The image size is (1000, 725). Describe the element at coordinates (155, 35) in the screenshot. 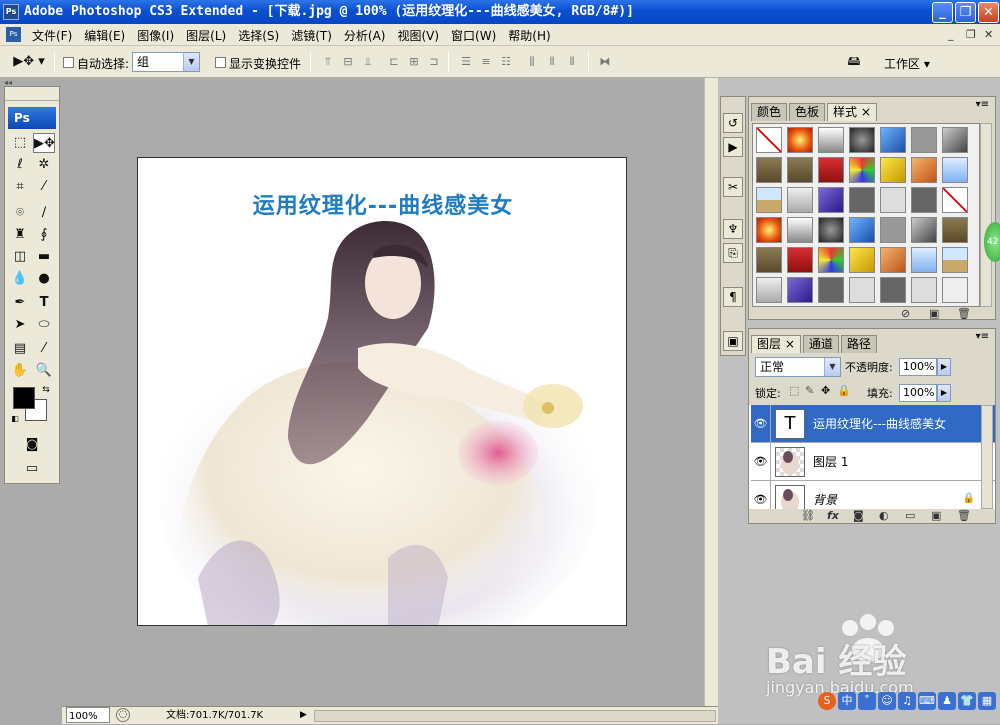

I see `menu-image: 图像(I)` at that location.